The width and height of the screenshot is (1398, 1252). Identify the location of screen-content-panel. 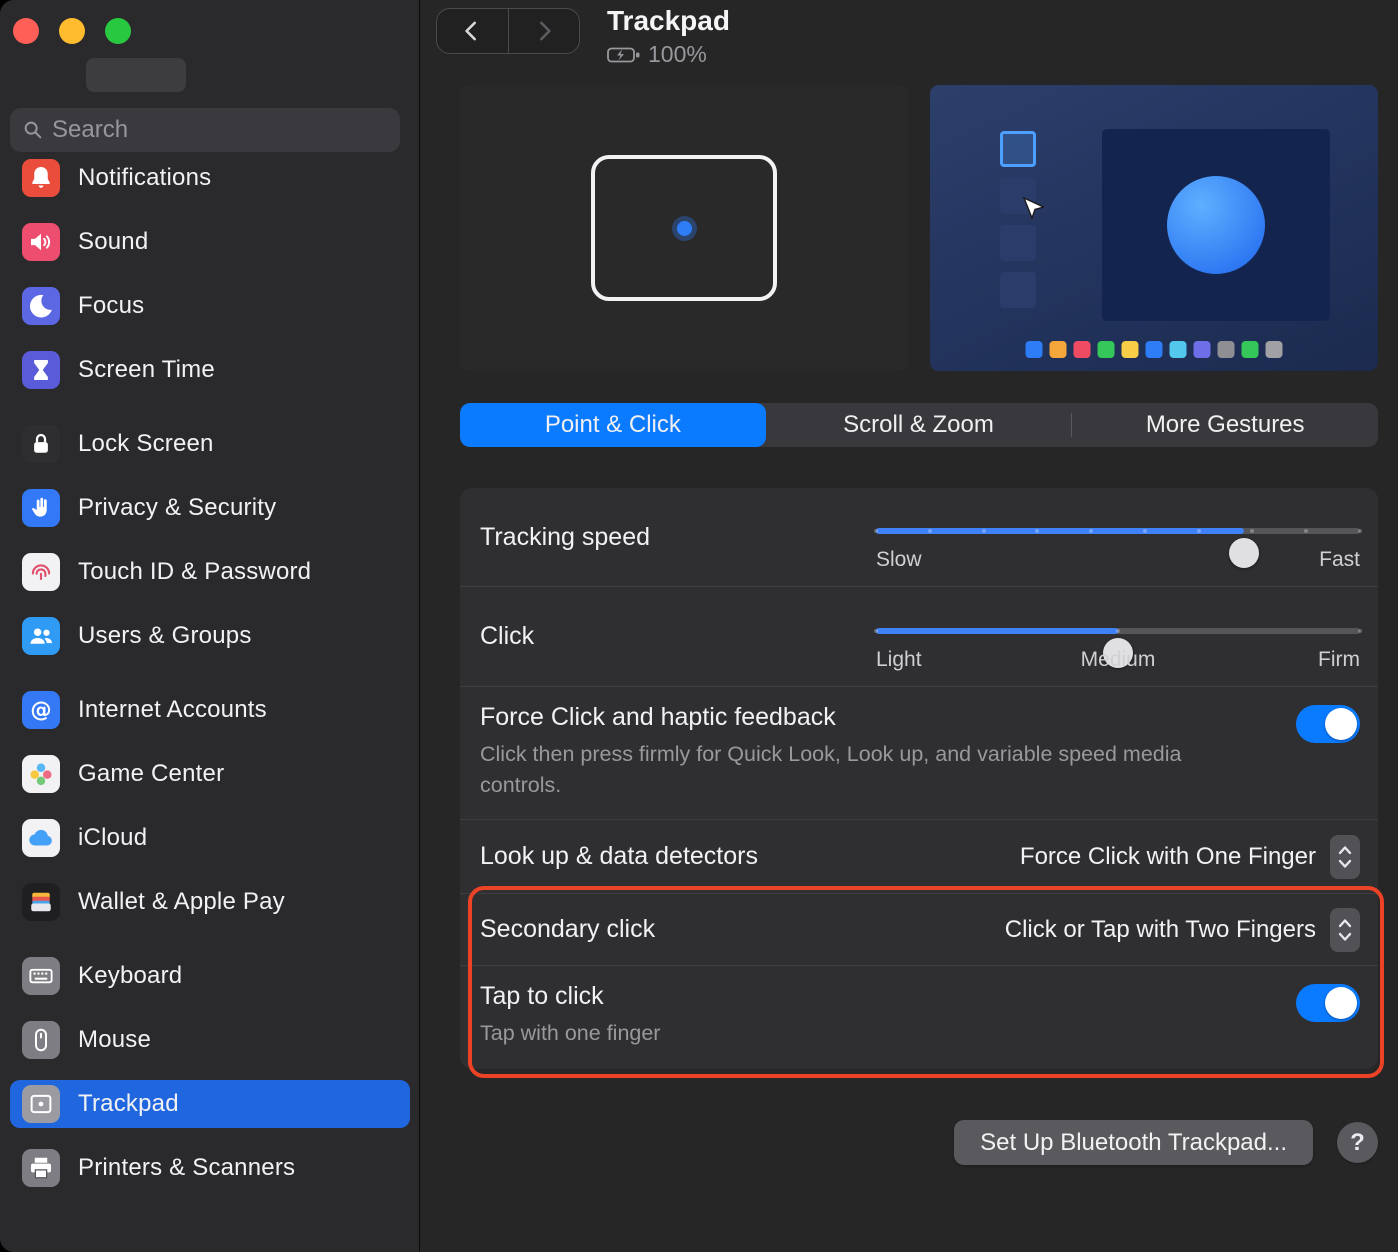
(1216, 225).